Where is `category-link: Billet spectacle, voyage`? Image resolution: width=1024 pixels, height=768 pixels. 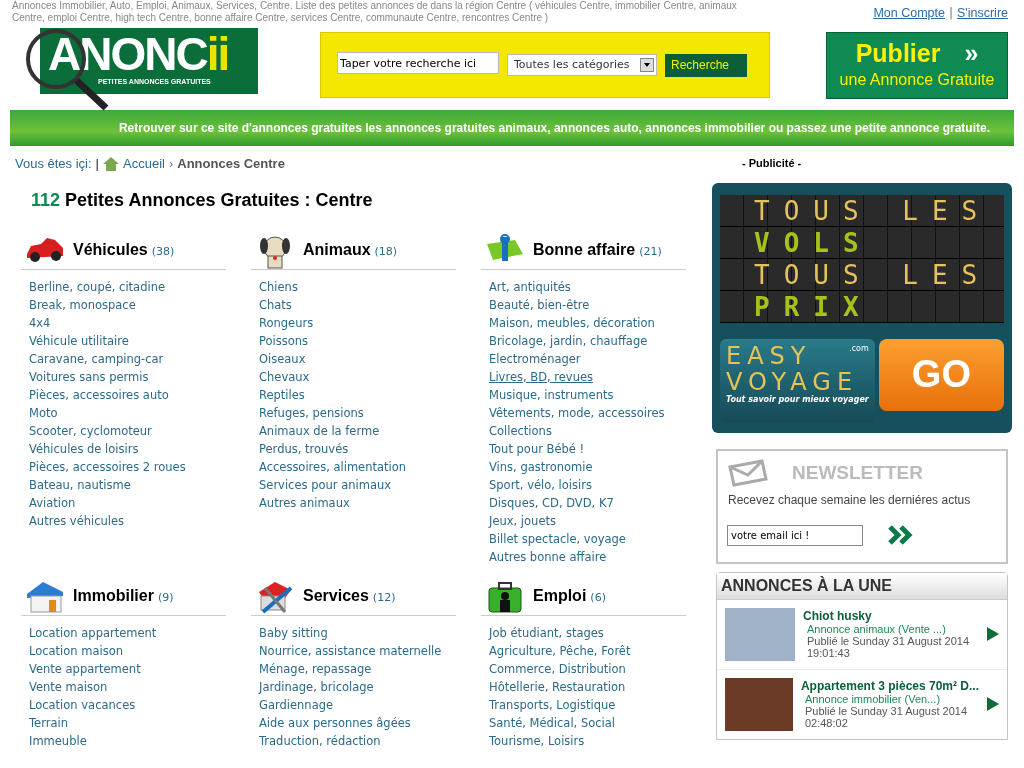 category-link: Billet spectacle, voyage is located at coordinates (557, 538).